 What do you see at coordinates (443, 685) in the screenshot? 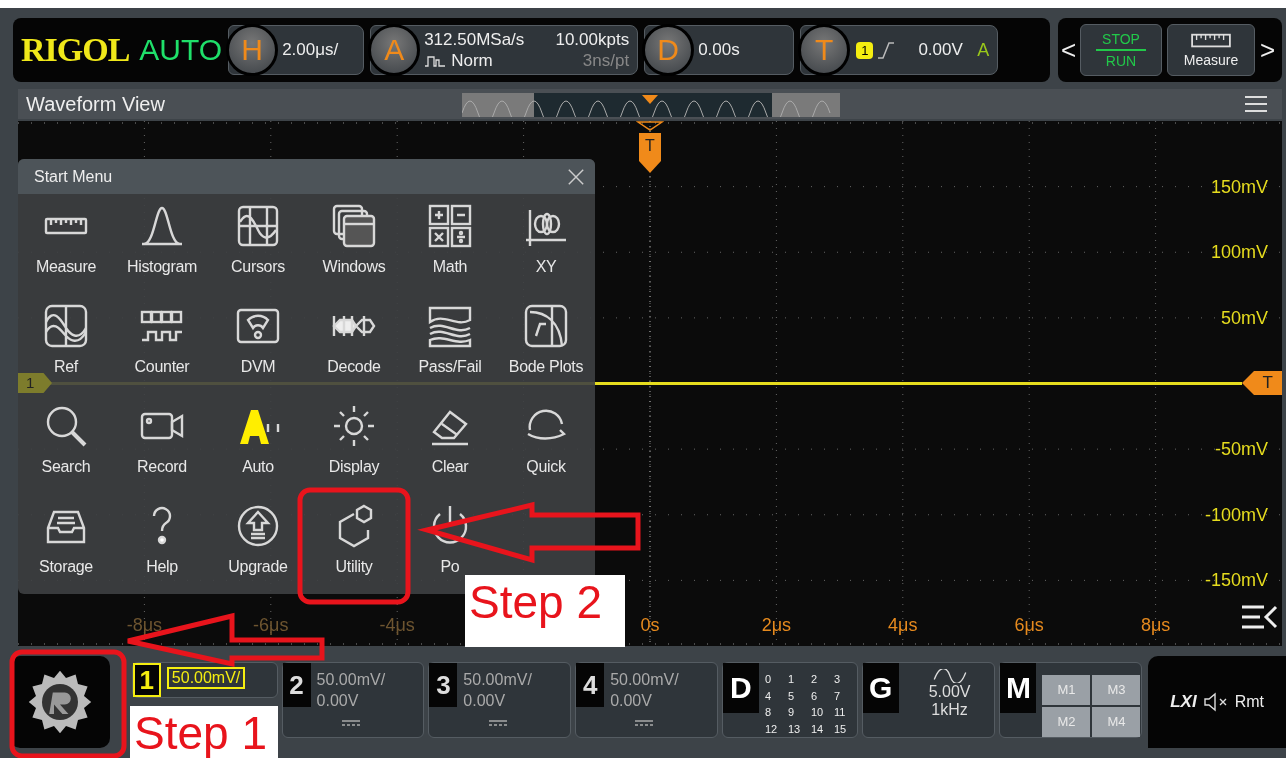
I see `channel-number: 3` at bounding box center [443, 685].